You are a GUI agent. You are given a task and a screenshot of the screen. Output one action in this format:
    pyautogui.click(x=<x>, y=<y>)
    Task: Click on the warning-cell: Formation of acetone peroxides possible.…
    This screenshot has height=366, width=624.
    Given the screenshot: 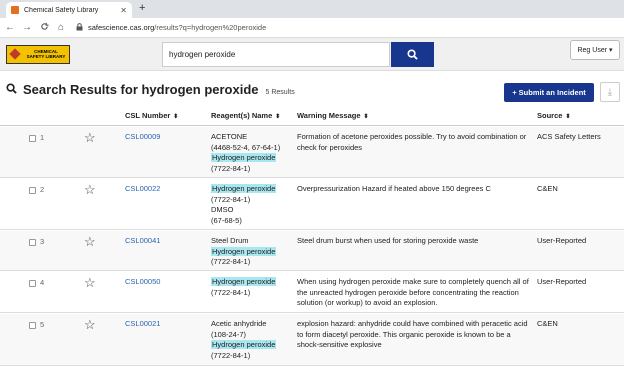 What is the action you would take?
    pyautogui.click(x=412, y=142)
    